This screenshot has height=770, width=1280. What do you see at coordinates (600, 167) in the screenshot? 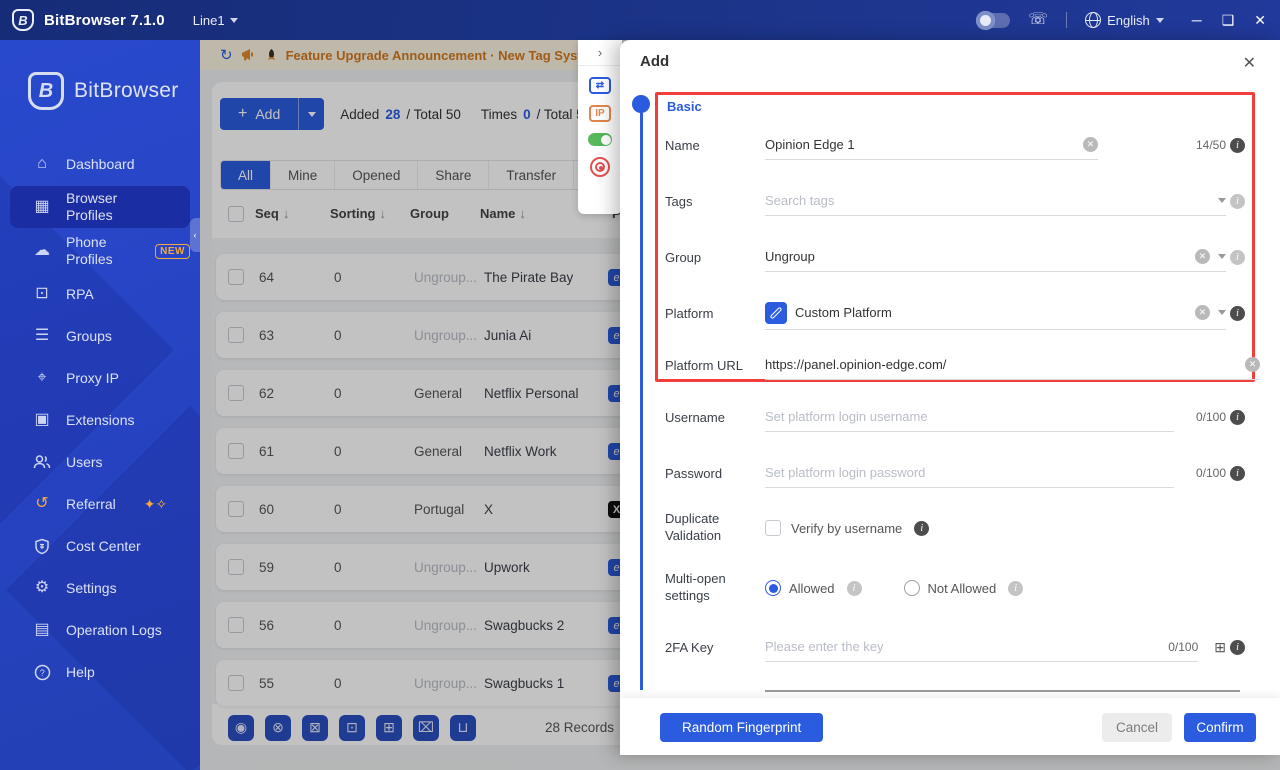
I see `fingerprint-icon` at bounding box center [600, 167].